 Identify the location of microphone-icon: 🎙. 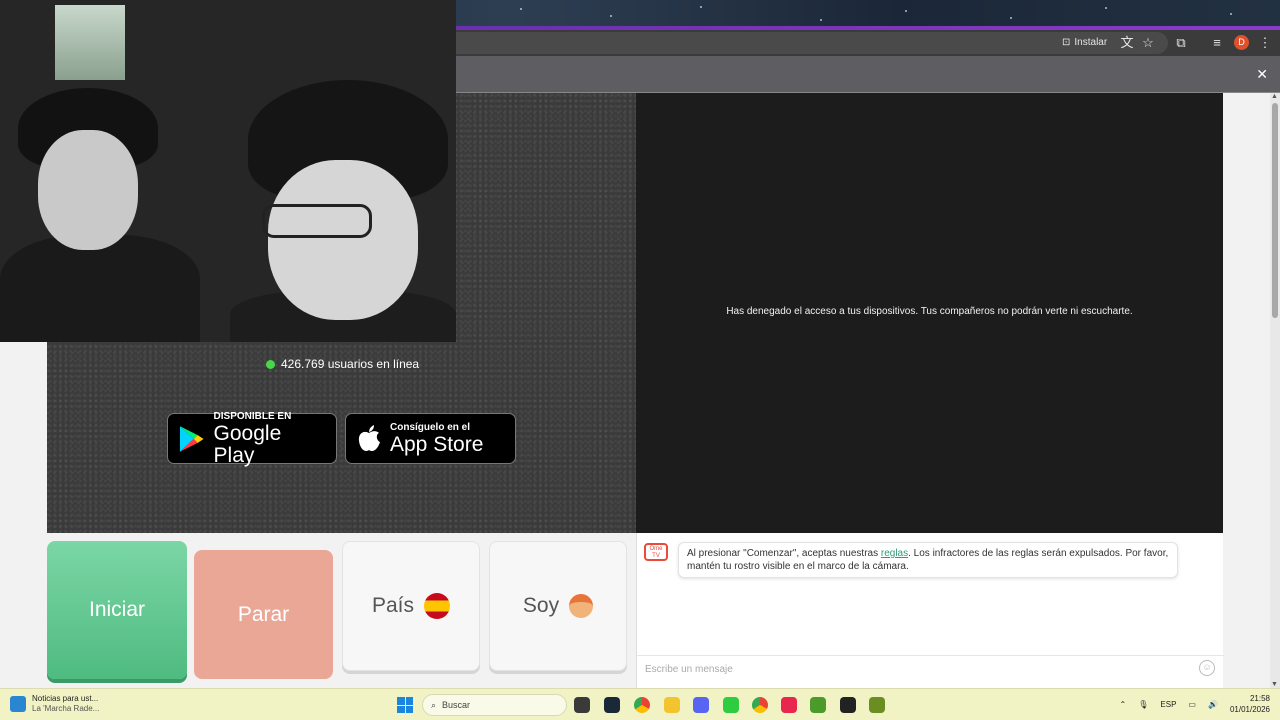
(1143, 704).